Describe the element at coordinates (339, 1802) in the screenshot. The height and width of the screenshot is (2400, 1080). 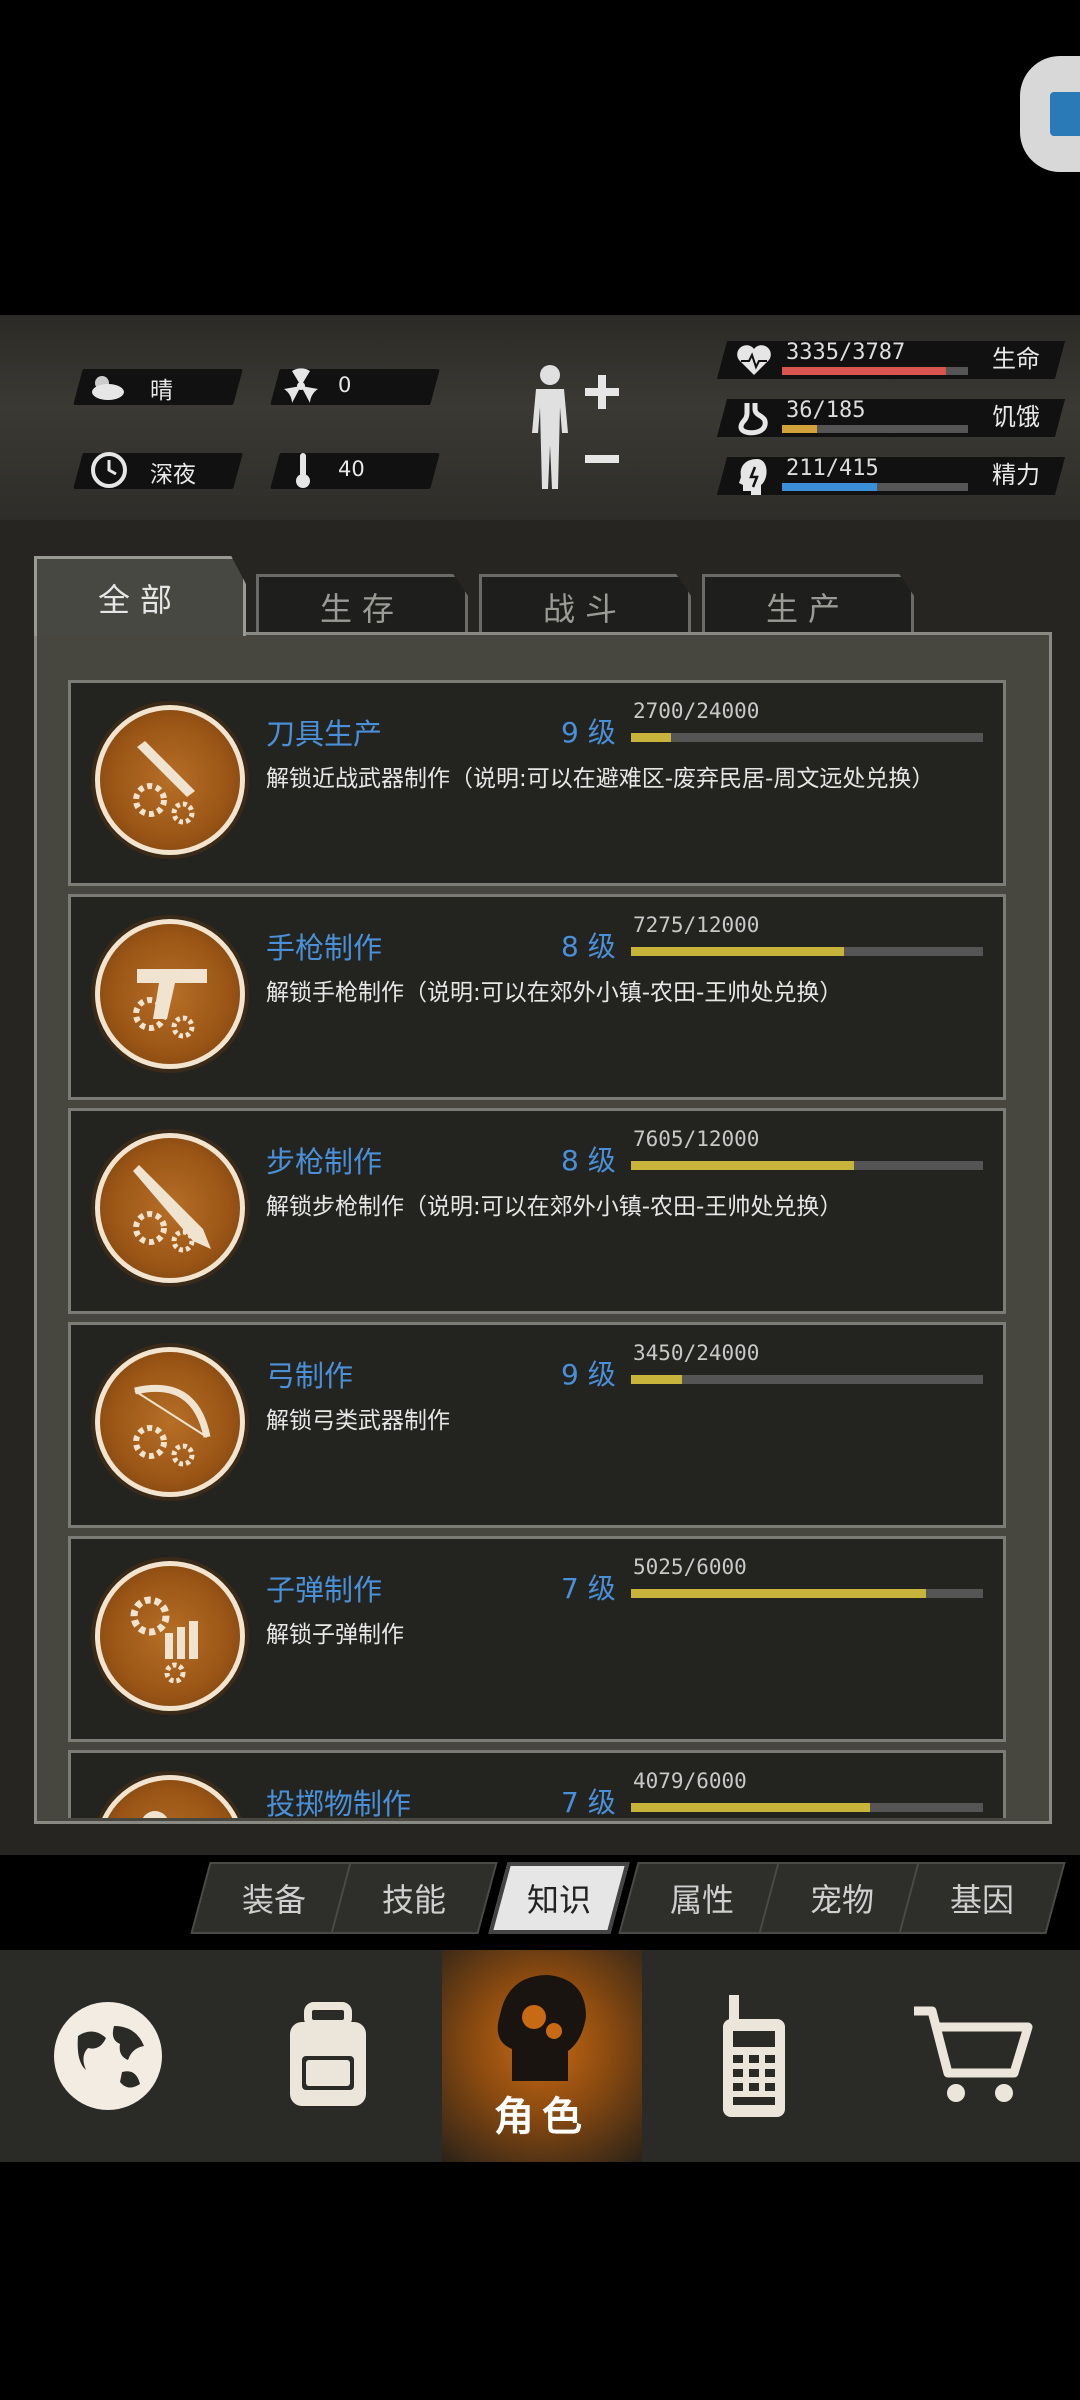
I see `skill-name: 投掷物制作` at that location.